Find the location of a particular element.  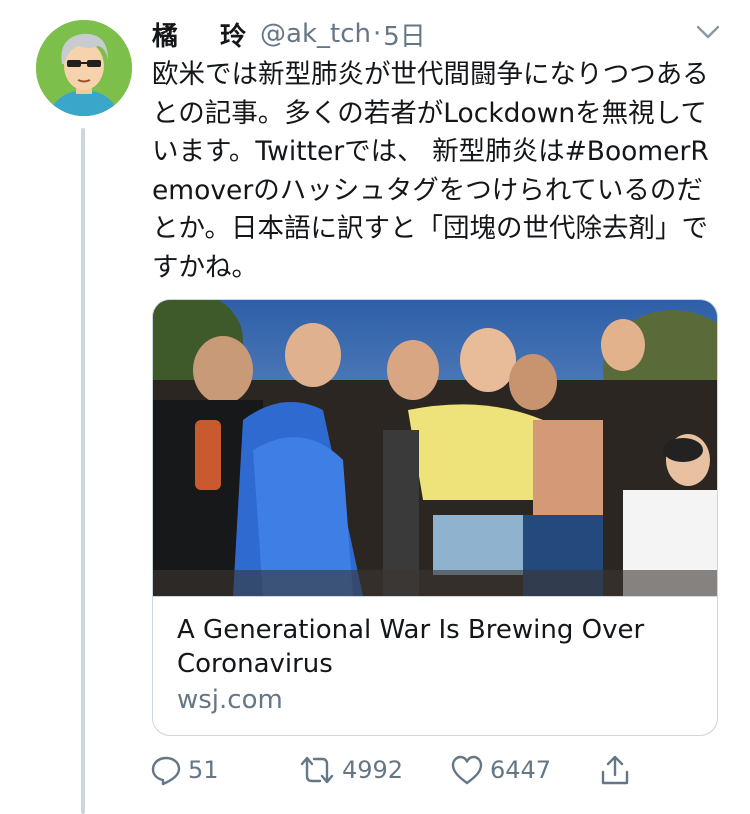

avatar-image is located at coordinates (84, 68).